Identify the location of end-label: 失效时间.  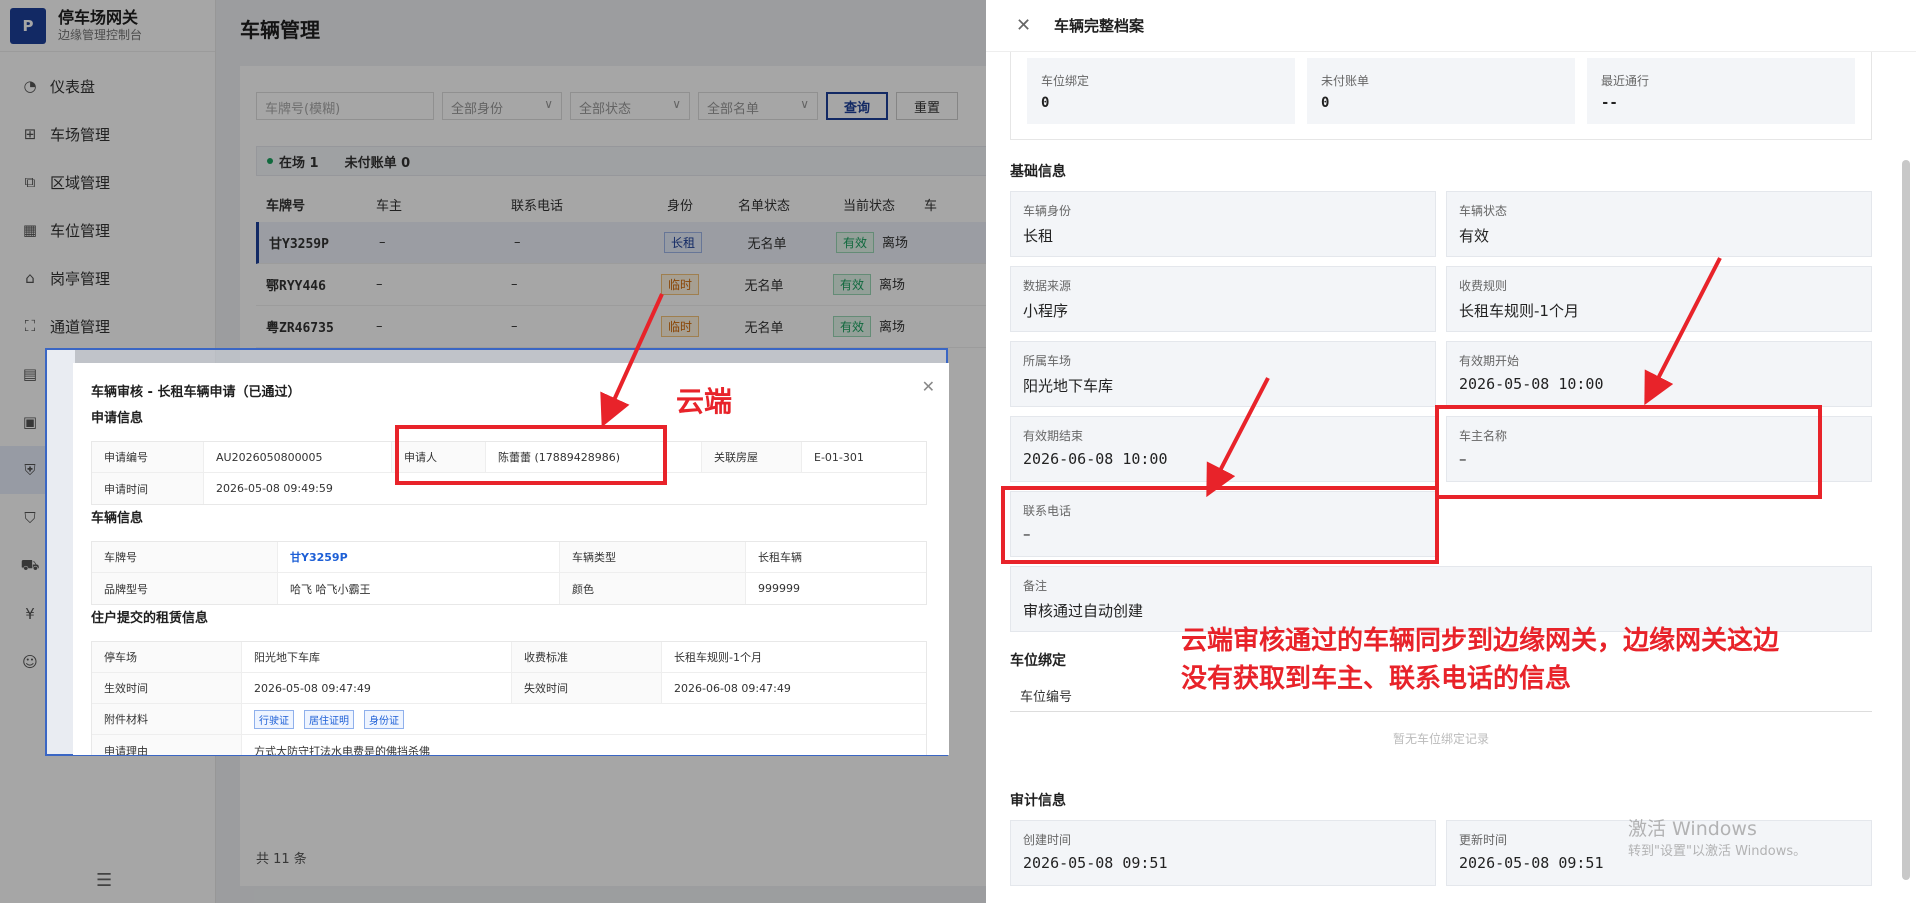
(587, 688).